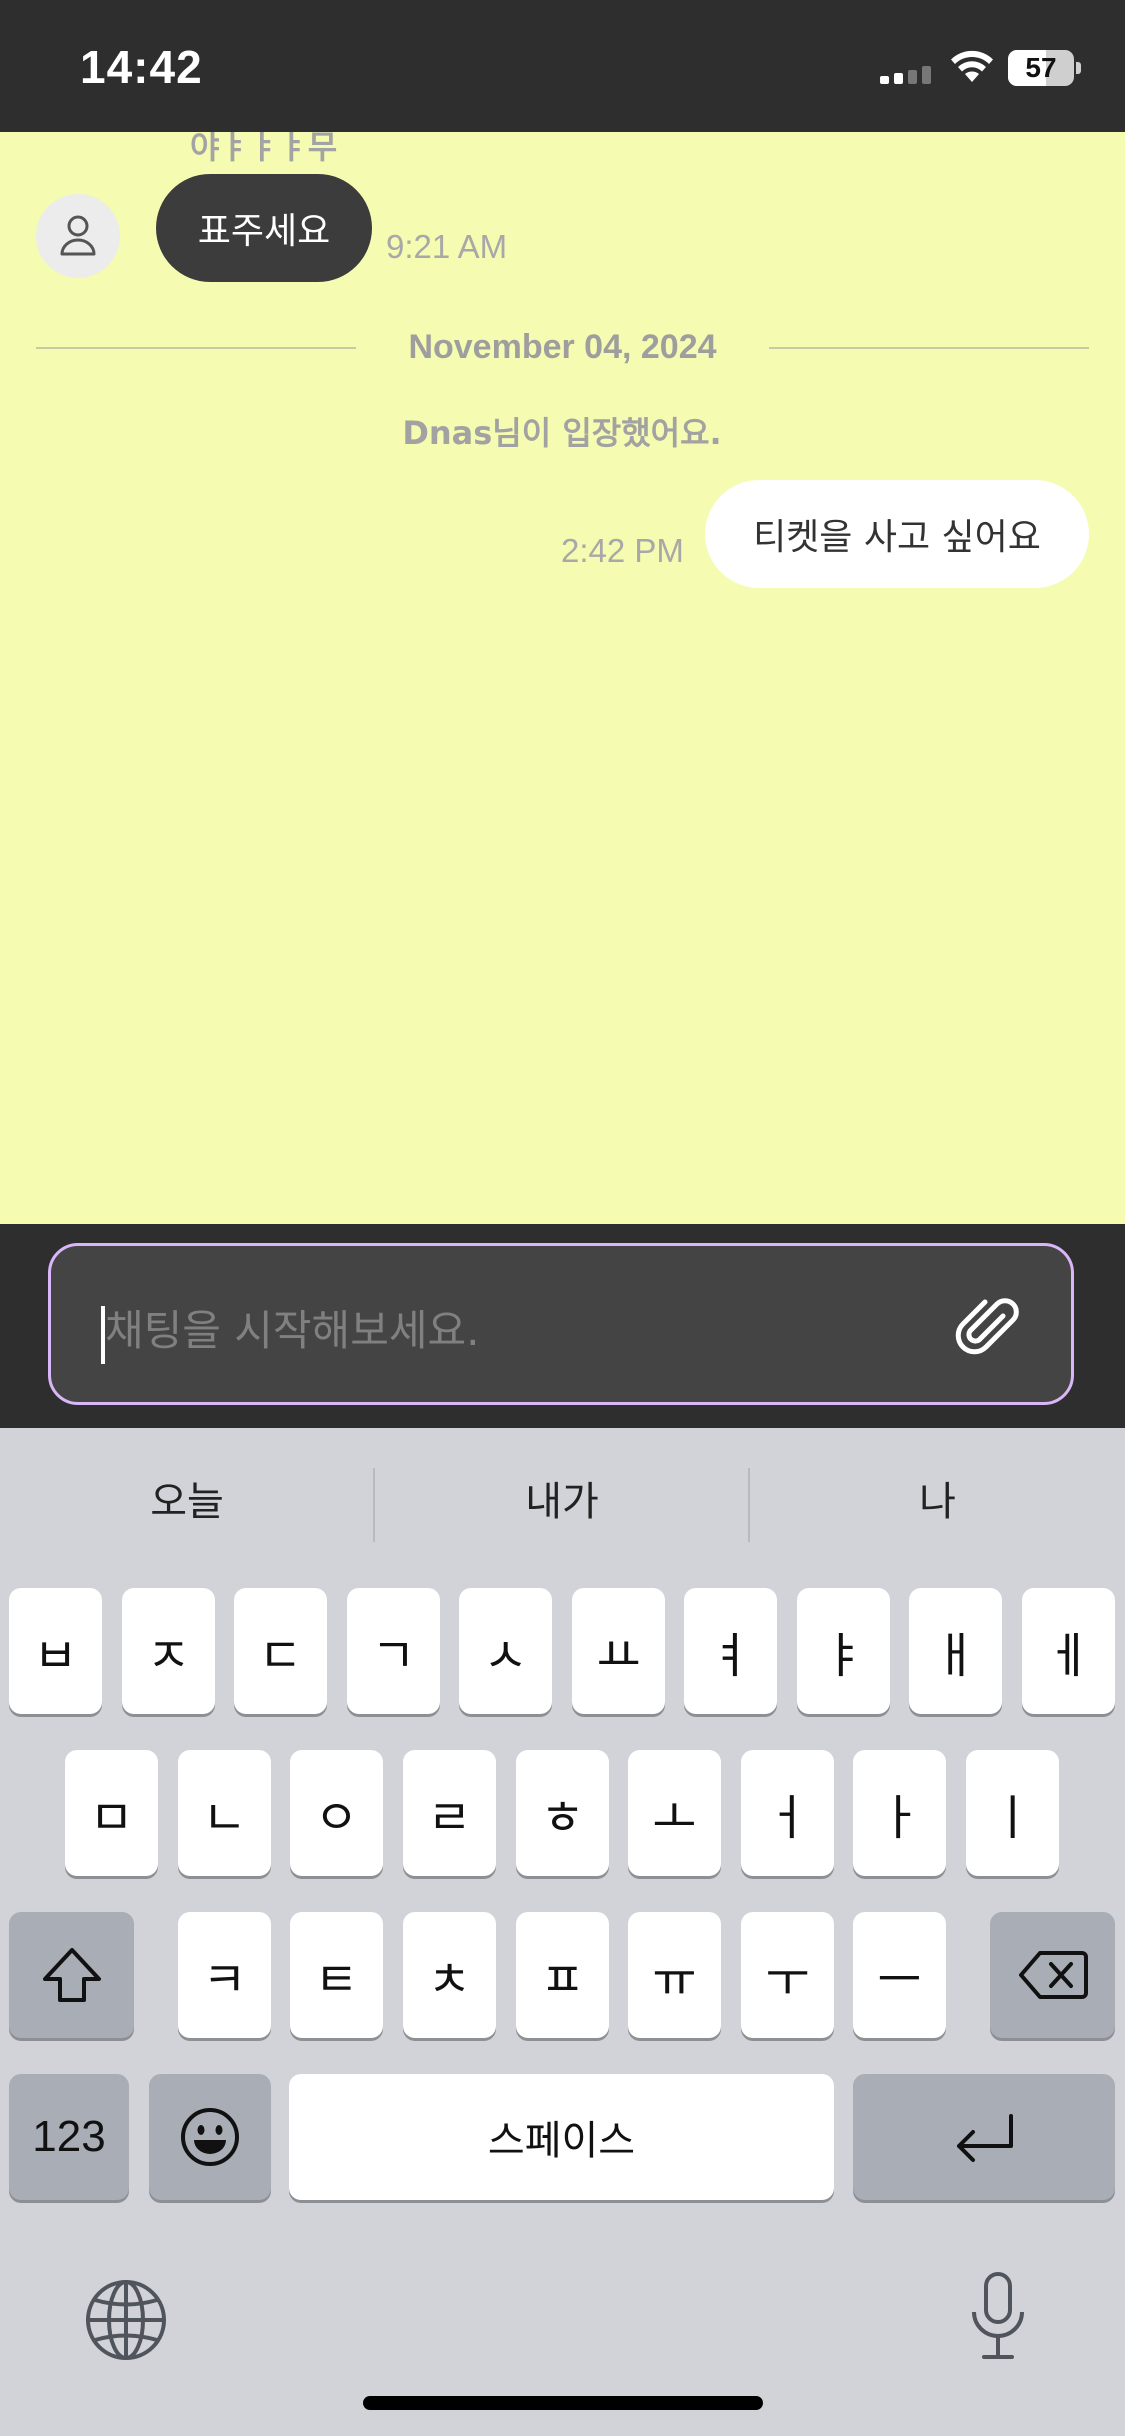 This screenshot has width=1125, height=2436. Describe the element at coordinates (998, 2316) in the screenshot. I see `microphone-icon` at that location.